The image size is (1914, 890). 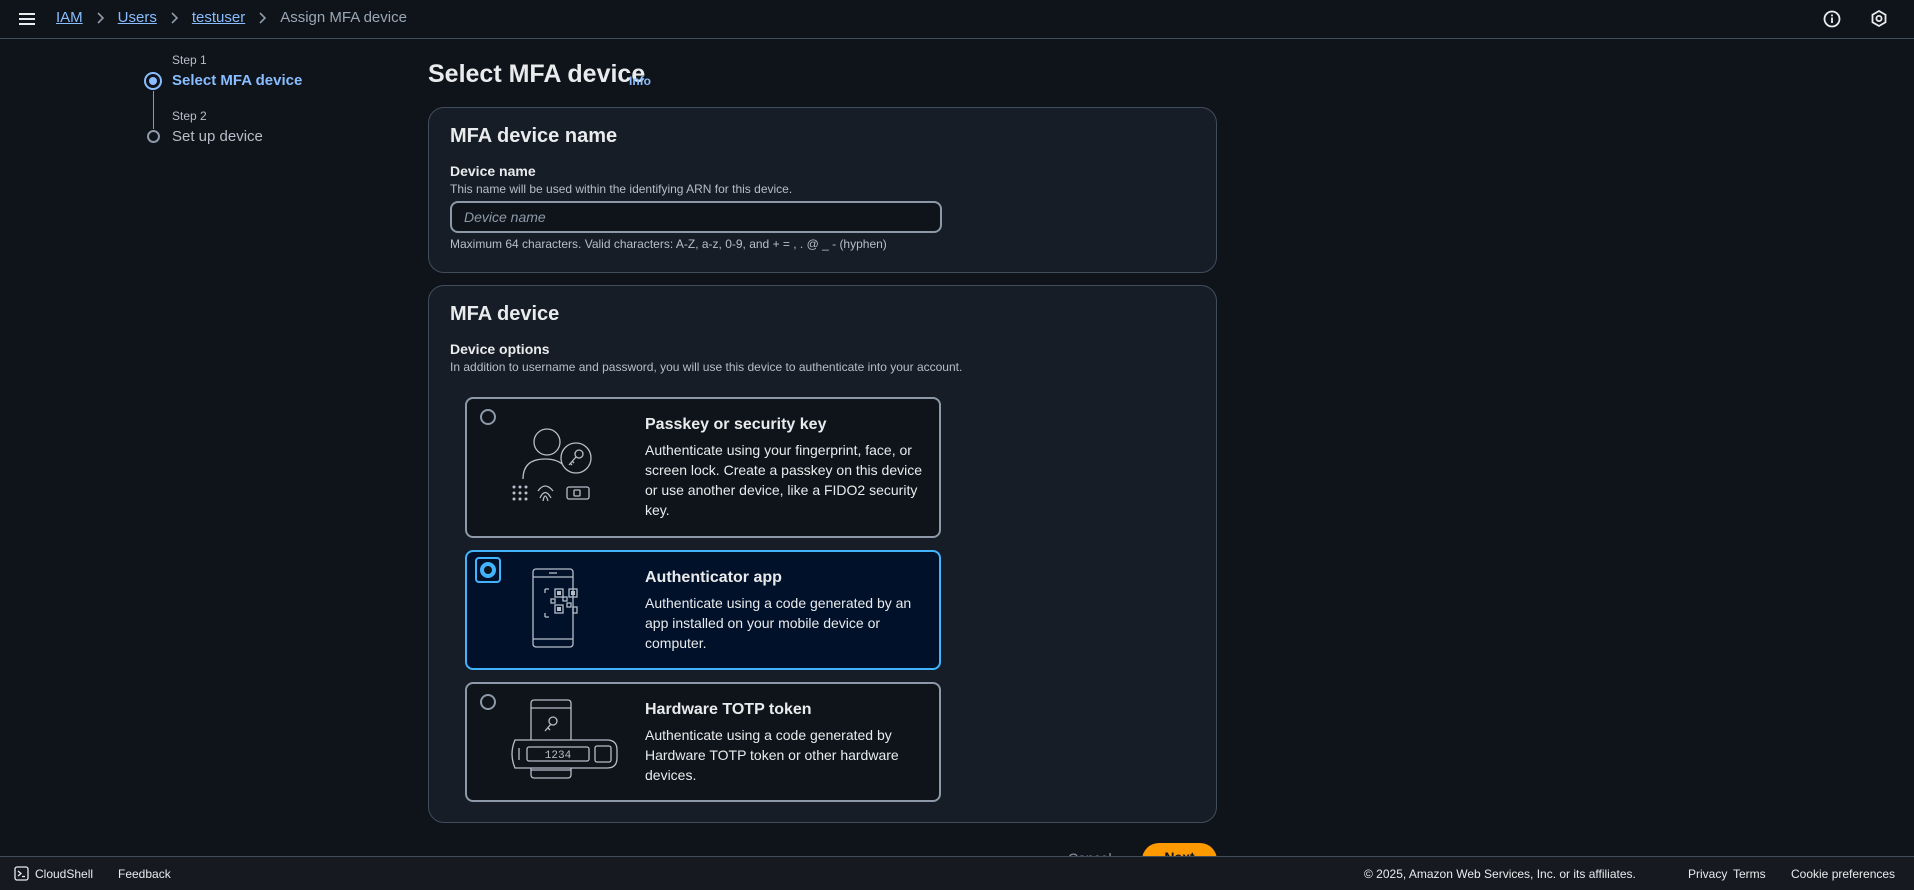 I want to click on feedback-link: Feedback, so click(x=144, y=874).